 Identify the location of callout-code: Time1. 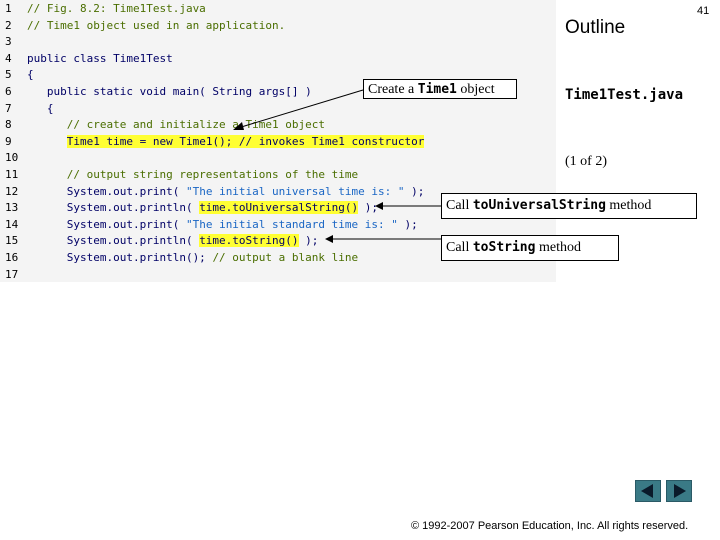
(437, 89).